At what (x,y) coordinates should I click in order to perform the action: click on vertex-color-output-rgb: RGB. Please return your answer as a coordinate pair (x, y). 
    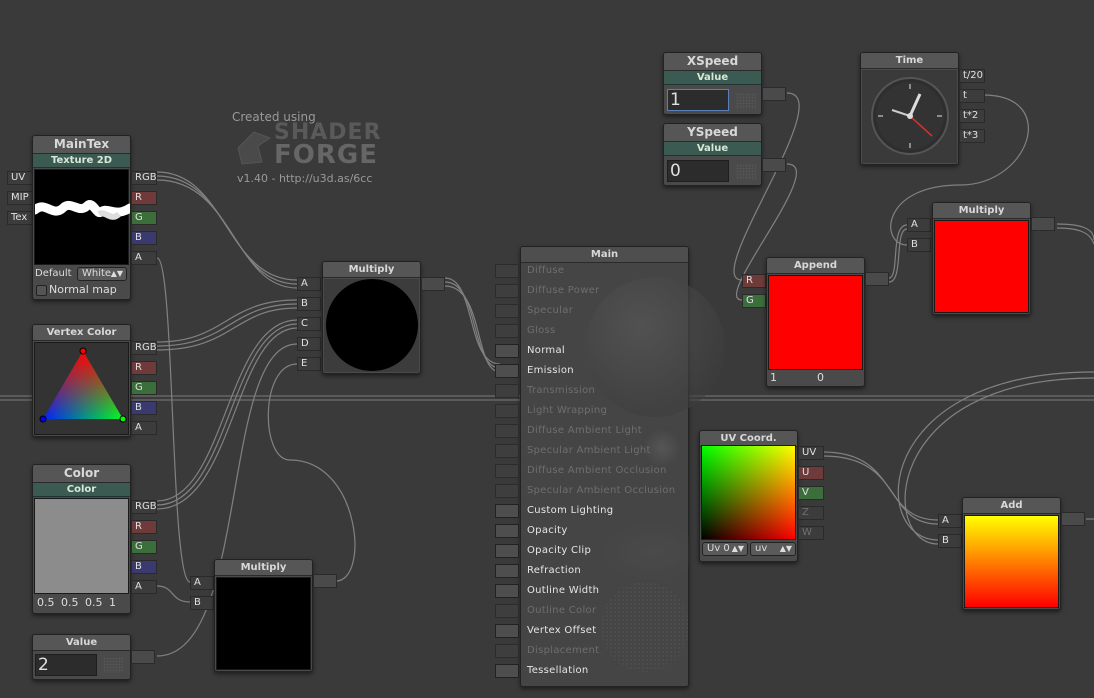
    Looking at the image, I should click on (144, 348).